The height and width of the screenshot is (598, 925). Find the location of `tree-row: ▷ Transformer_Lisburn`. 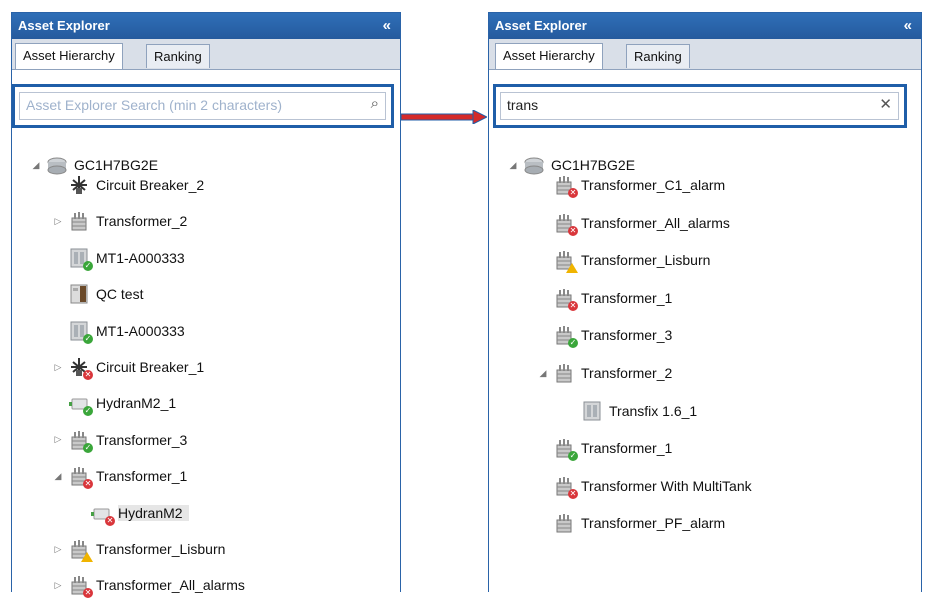

tree-row: ▷ Transformer_Lisburn is located at coordinates (138, 549).